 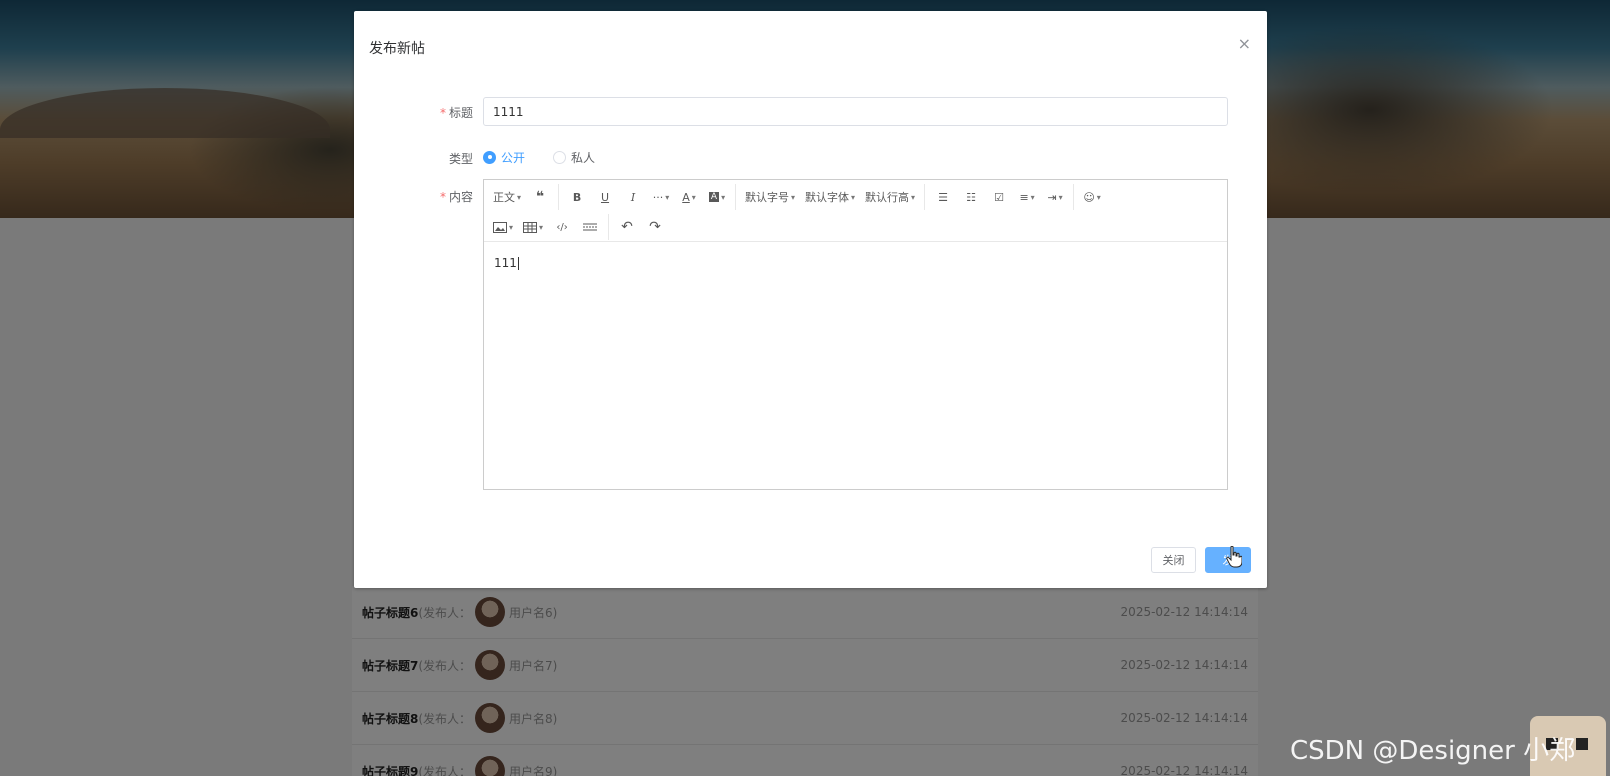 I want to click on toolbar-row-1: 正文 ▾ ❝ B U I ··· ▾ A ▾ A ▾ 默认字号 ▾ 默认字体 ▾ 默认行高 ▾, so click(x=855, y=197).